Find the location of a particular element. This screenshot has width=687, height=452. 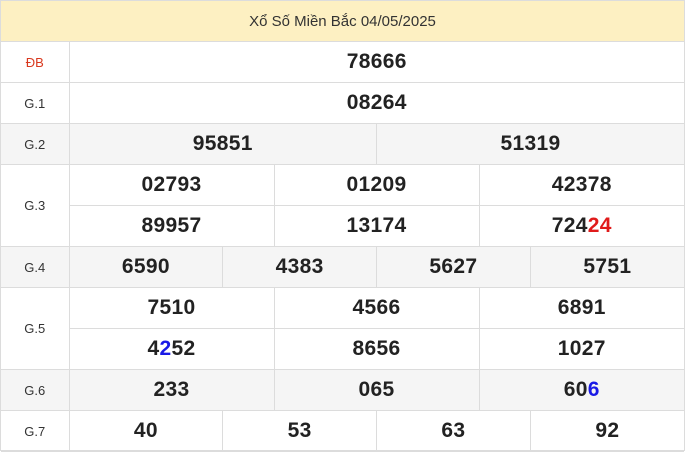

g2-number: 95851 is located at coordinates (222, 144).